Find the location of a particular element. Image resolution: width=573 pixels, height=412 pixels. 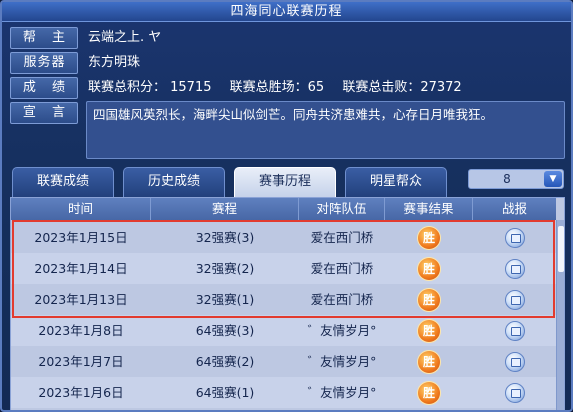

header-date: 时间 is located at coordinates (81, 209).